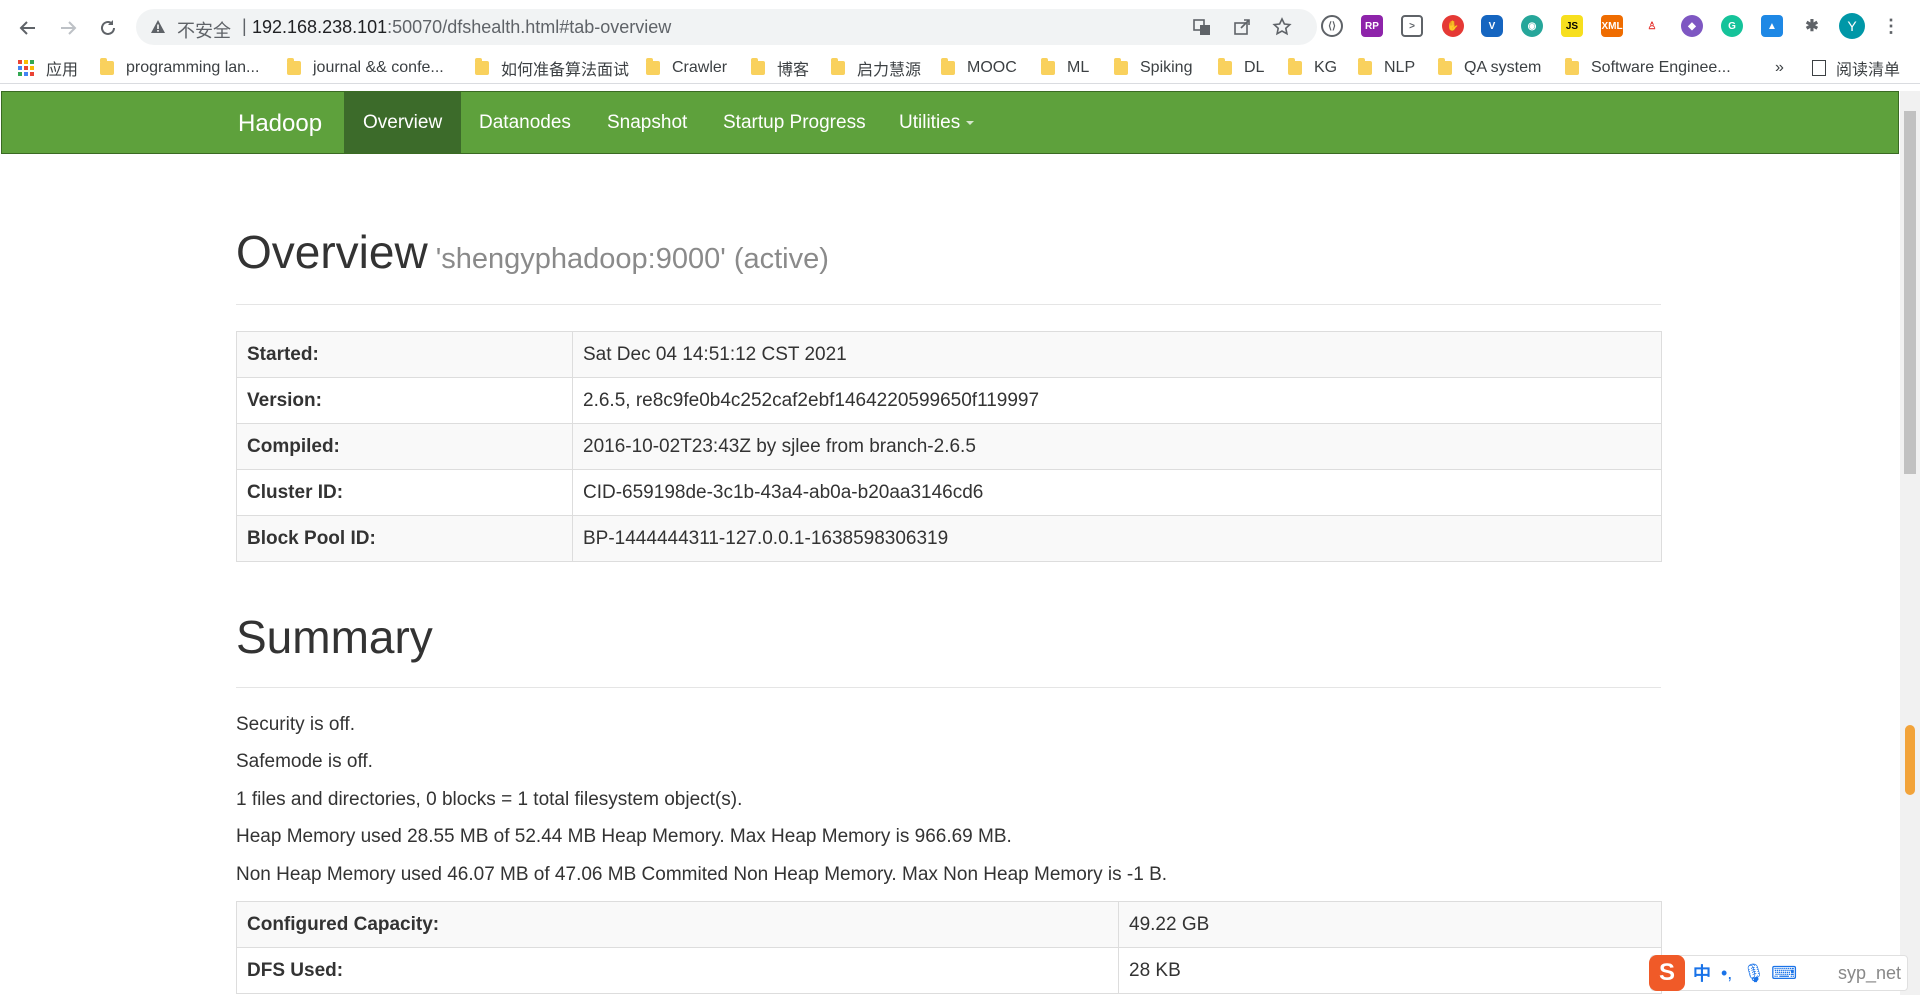  Describe the element at coordinates (1282, 27) in the screenshot. I see `star-icon` at that location.